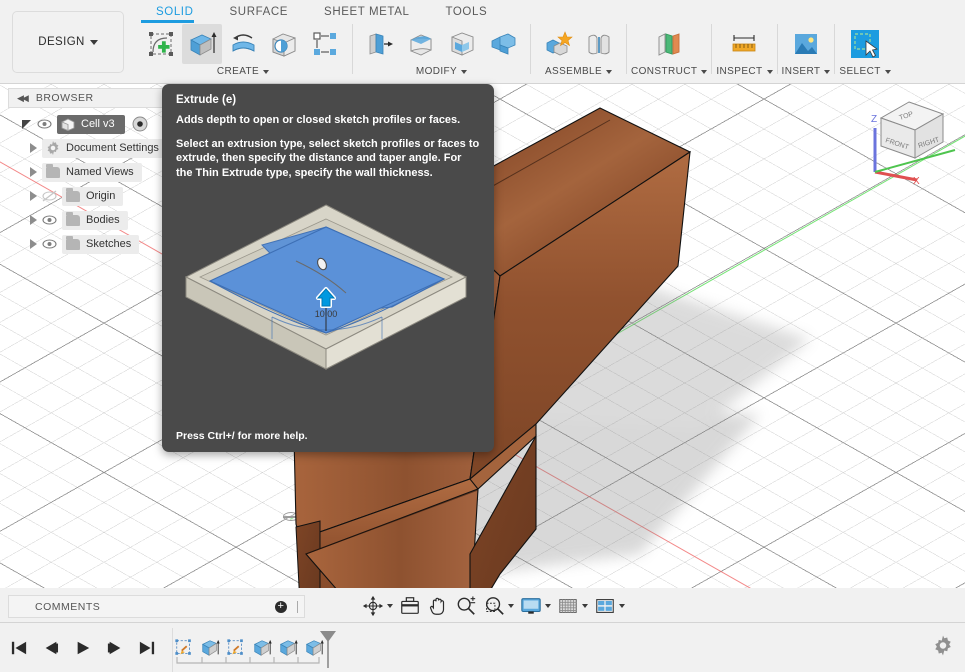 The image size is (965, 672). I want to click on display-settings-icon, so click(535, 606).